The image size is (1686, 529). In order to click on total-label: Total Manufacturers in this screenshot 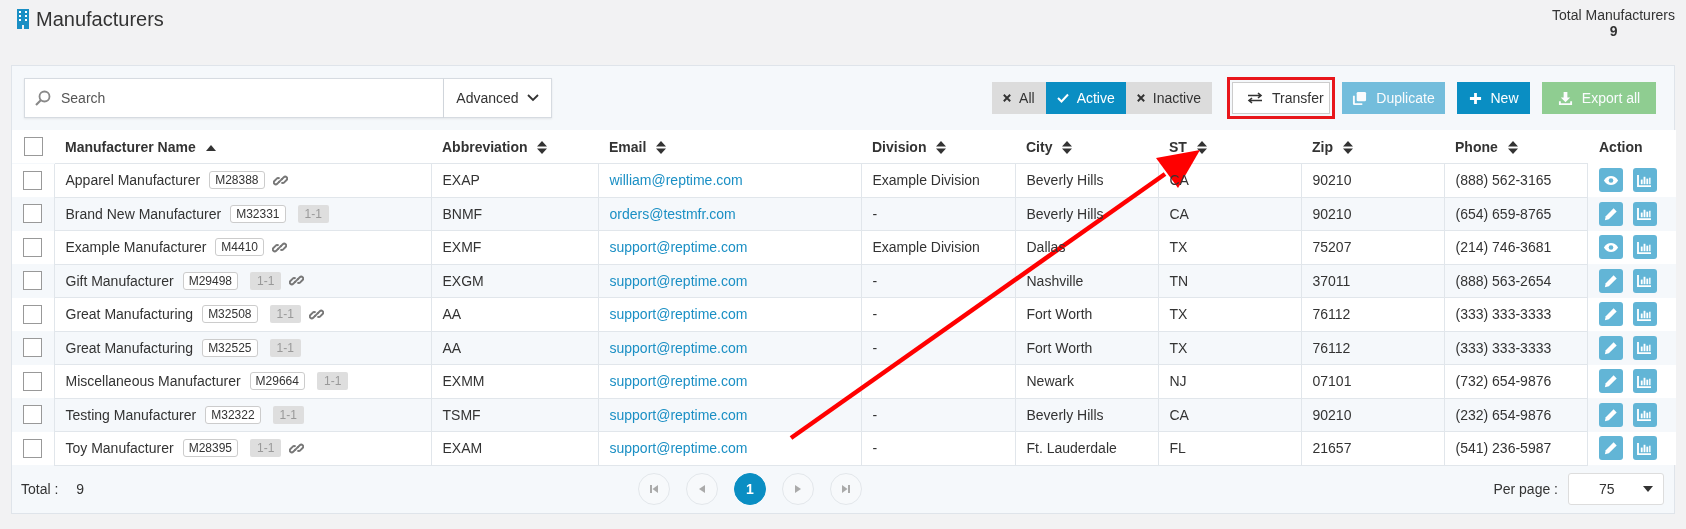, I will do `click(1613, 15)`.